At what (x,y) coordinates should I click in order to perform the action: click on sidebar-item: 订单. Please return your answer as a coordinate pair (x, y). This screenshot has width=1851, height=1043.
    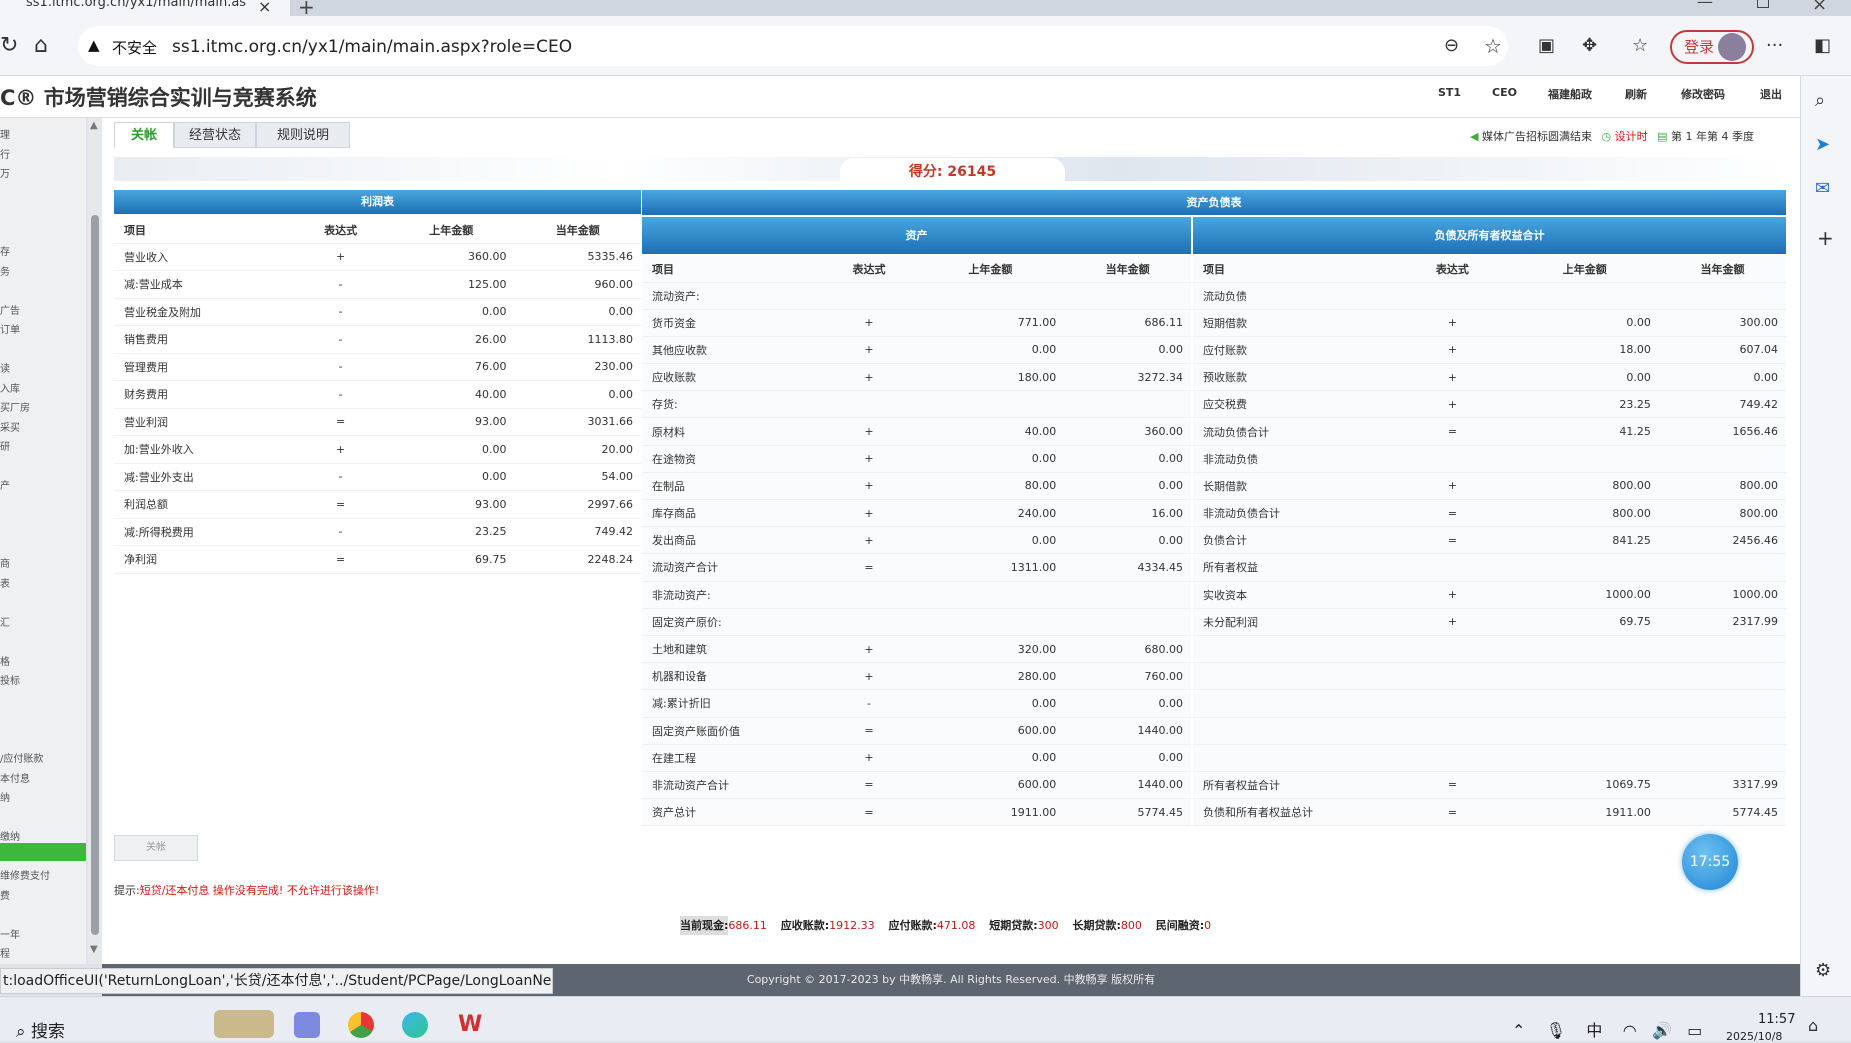
    Looking at the image, I should click on (10, 328).